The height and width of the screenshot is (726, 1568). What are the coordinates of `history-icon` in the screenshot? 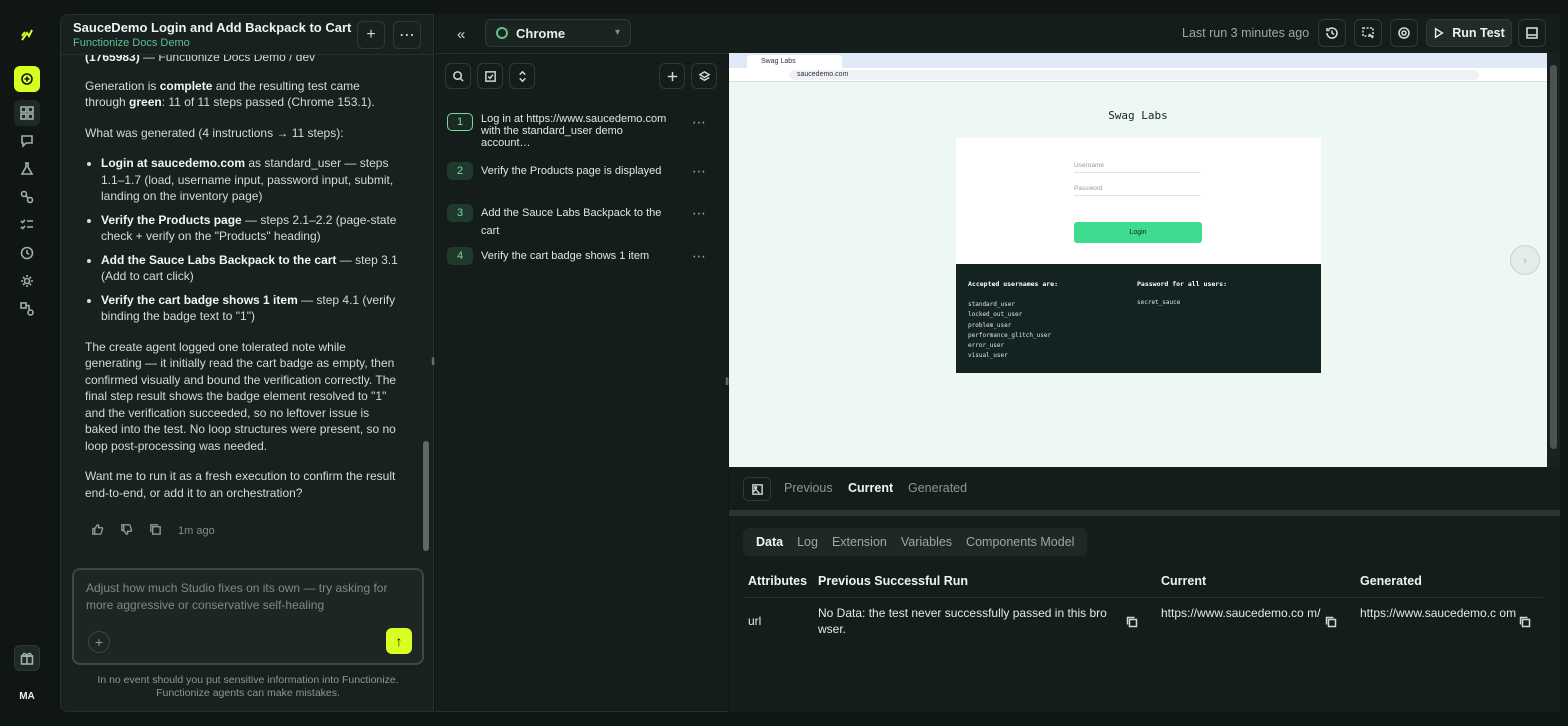 It's located at (27, 253).